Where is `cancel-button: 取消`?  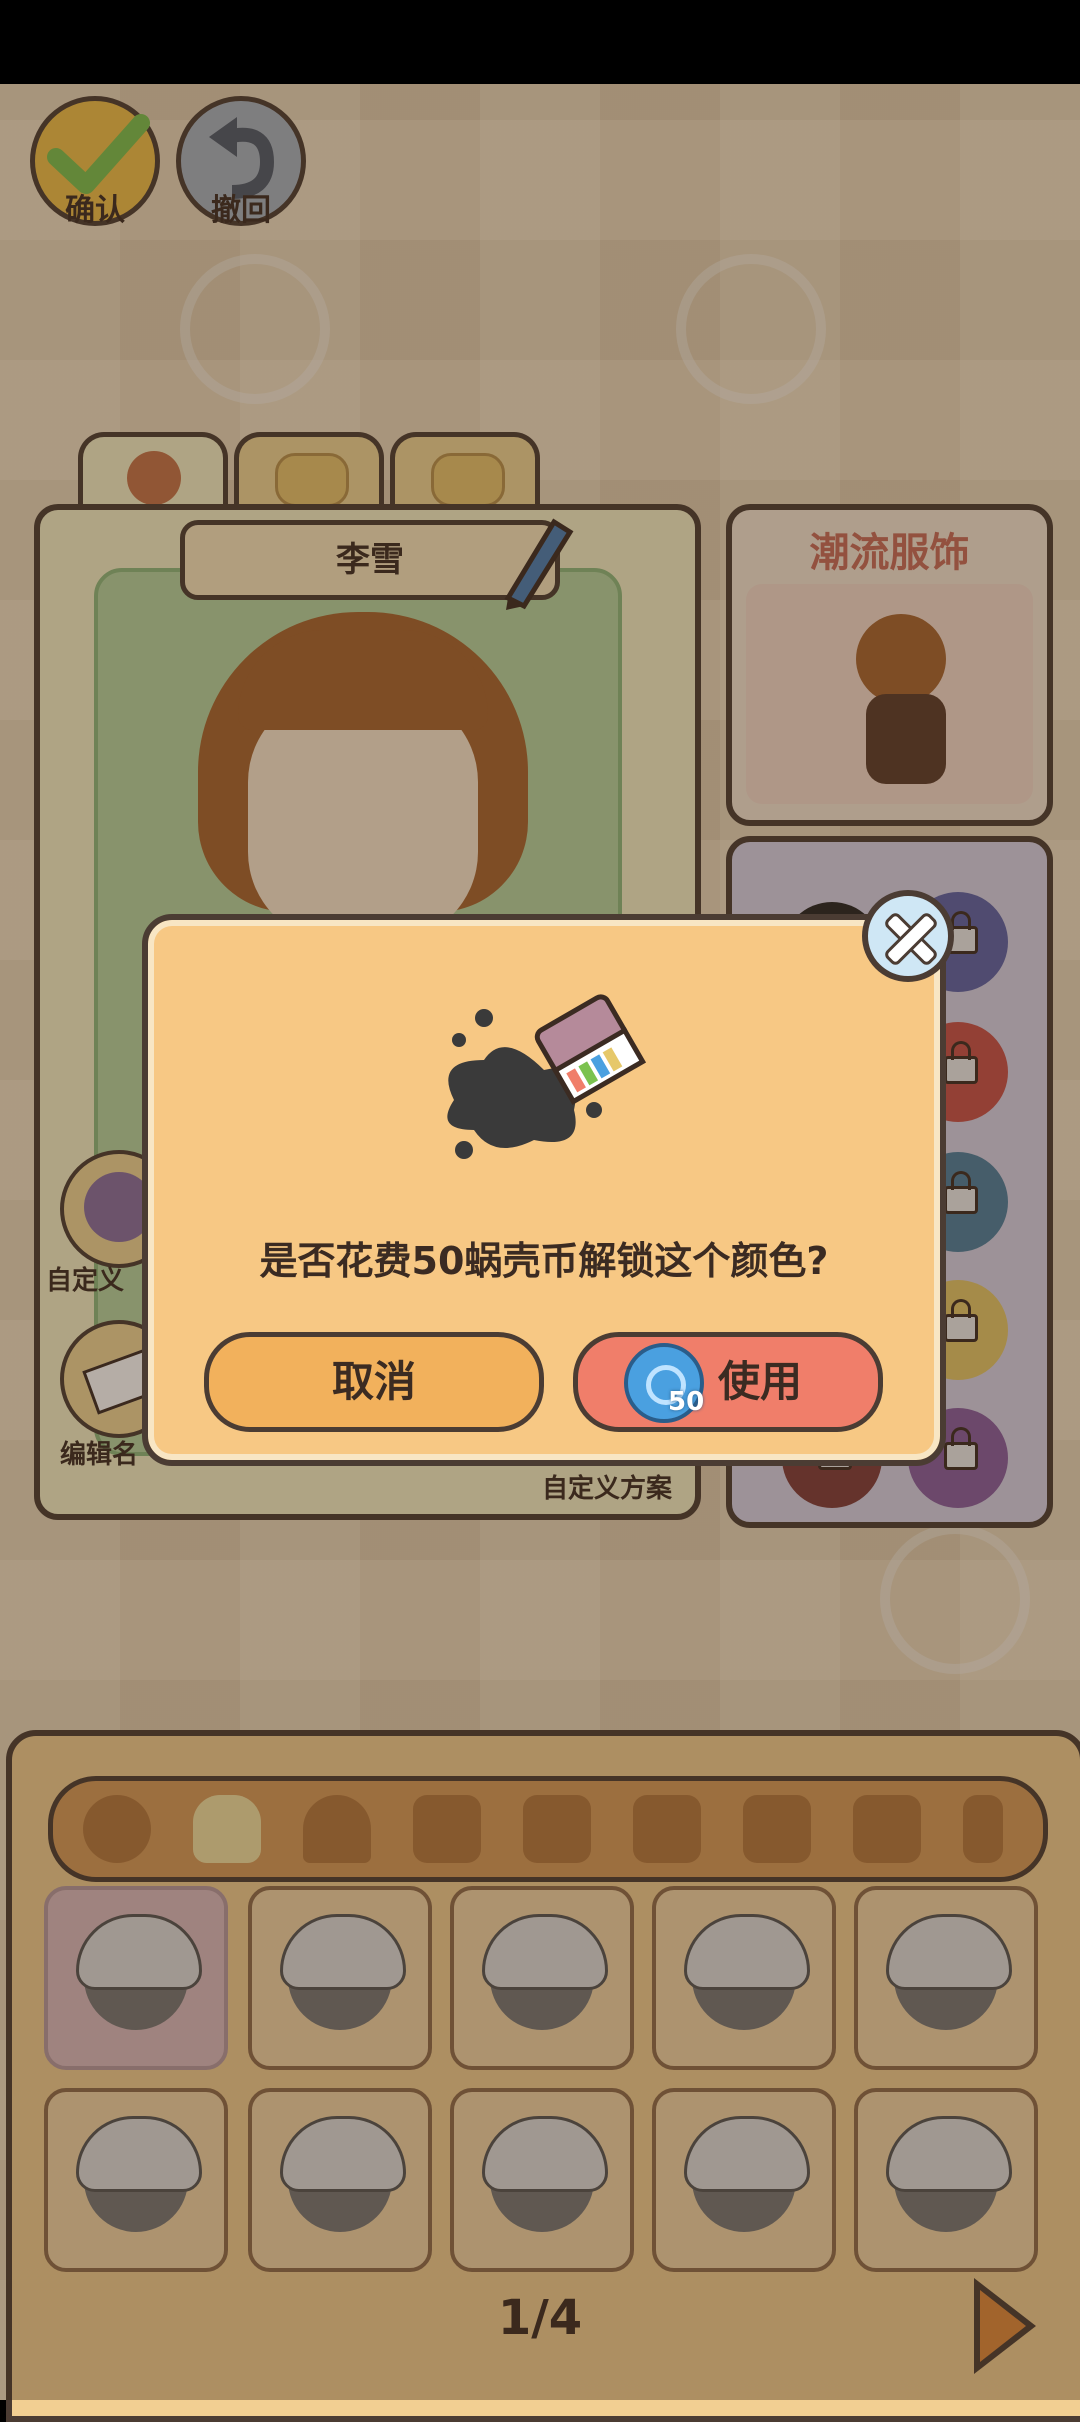
cancel-button: 取消 is located at coordinates (374, 1382).